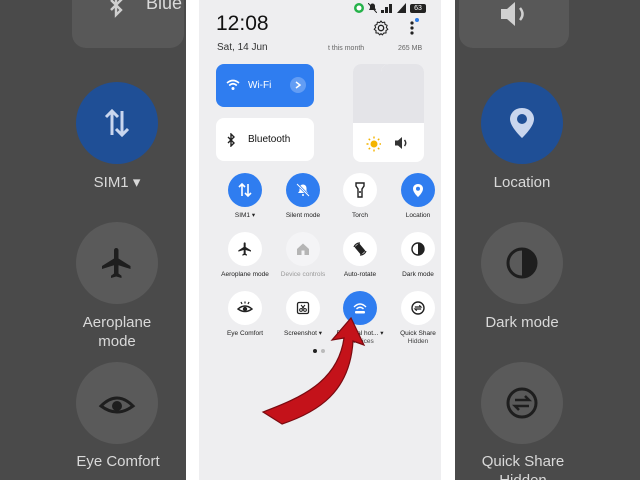 The width and height of the screenshot is (640, 480). What do you see at coordinates (315, 351) in the screenshot?
I see `page-dot-active` at bounding box center [315, 351].